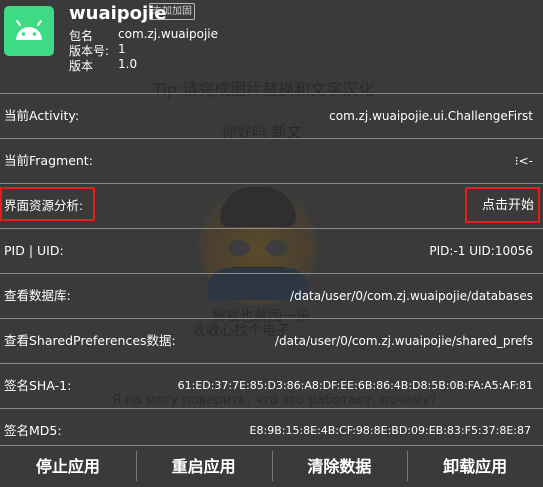  What do you see at coordinates (431, 116) in the screenshot?
I see `row-value: com.zj.wuaipojie.ui.ChallengeFirst` at bounding box center [431, 116].